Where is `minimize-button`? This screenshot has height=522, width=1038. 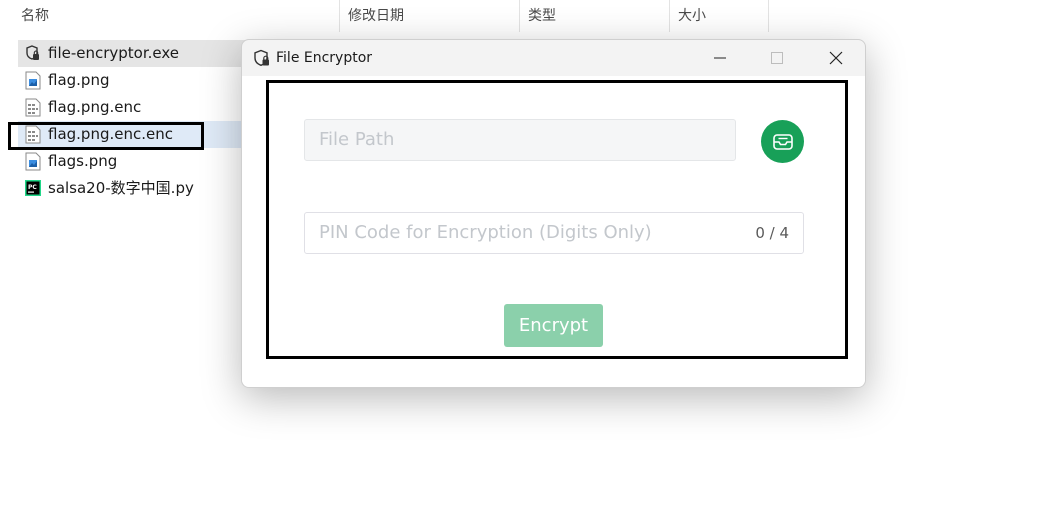 minimize-button is located at coordinates (720, 58).